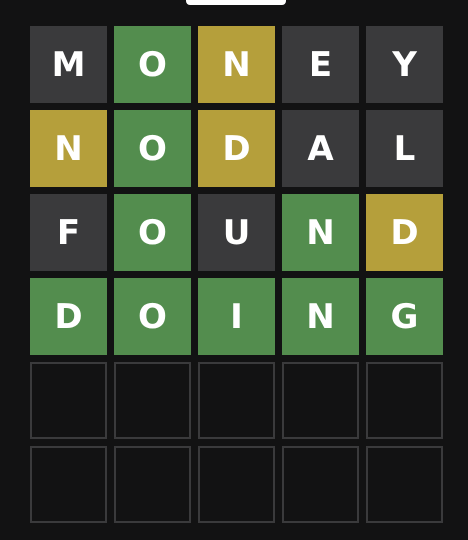 The image size is (468, 540). I want to click on tile-r5-c2, so click(152, 400).